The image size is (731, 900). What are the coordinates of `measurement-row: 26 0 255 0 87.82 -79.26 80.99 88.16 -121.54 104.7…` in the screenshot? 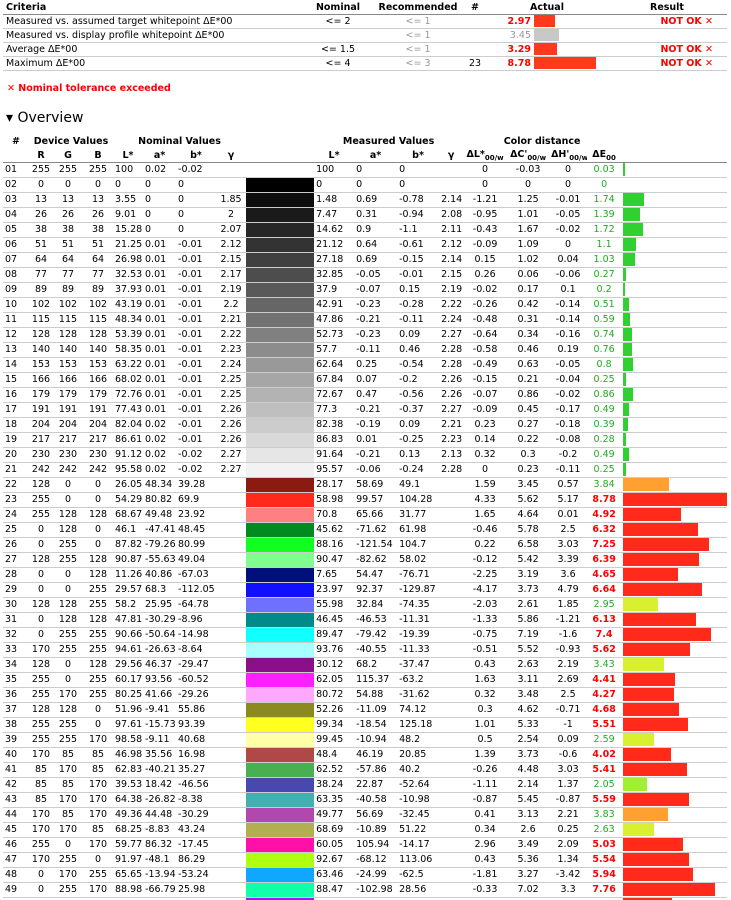 It's located at (365, 545).